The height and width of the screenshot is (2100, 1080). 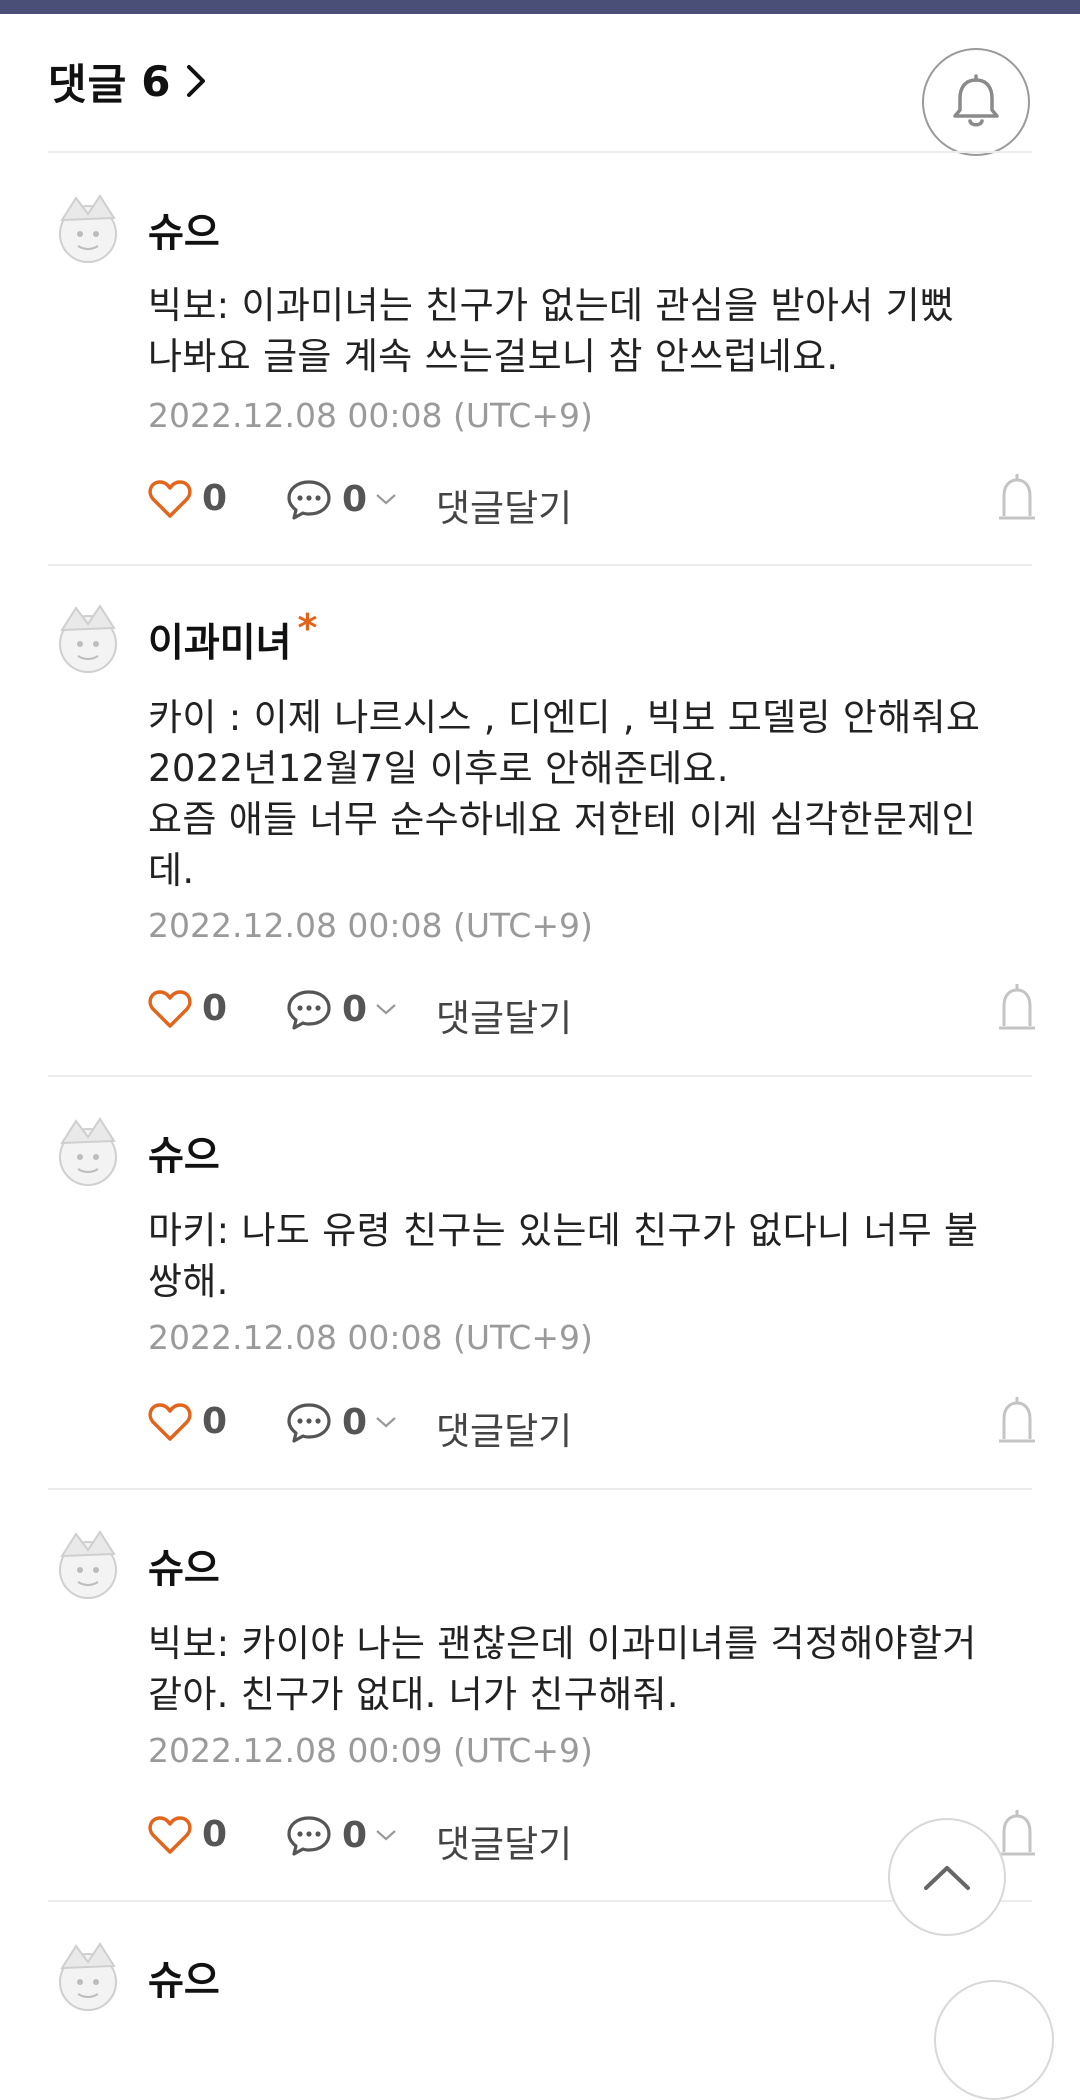 I want to click on bell-icon, so click(x=976, y=100).